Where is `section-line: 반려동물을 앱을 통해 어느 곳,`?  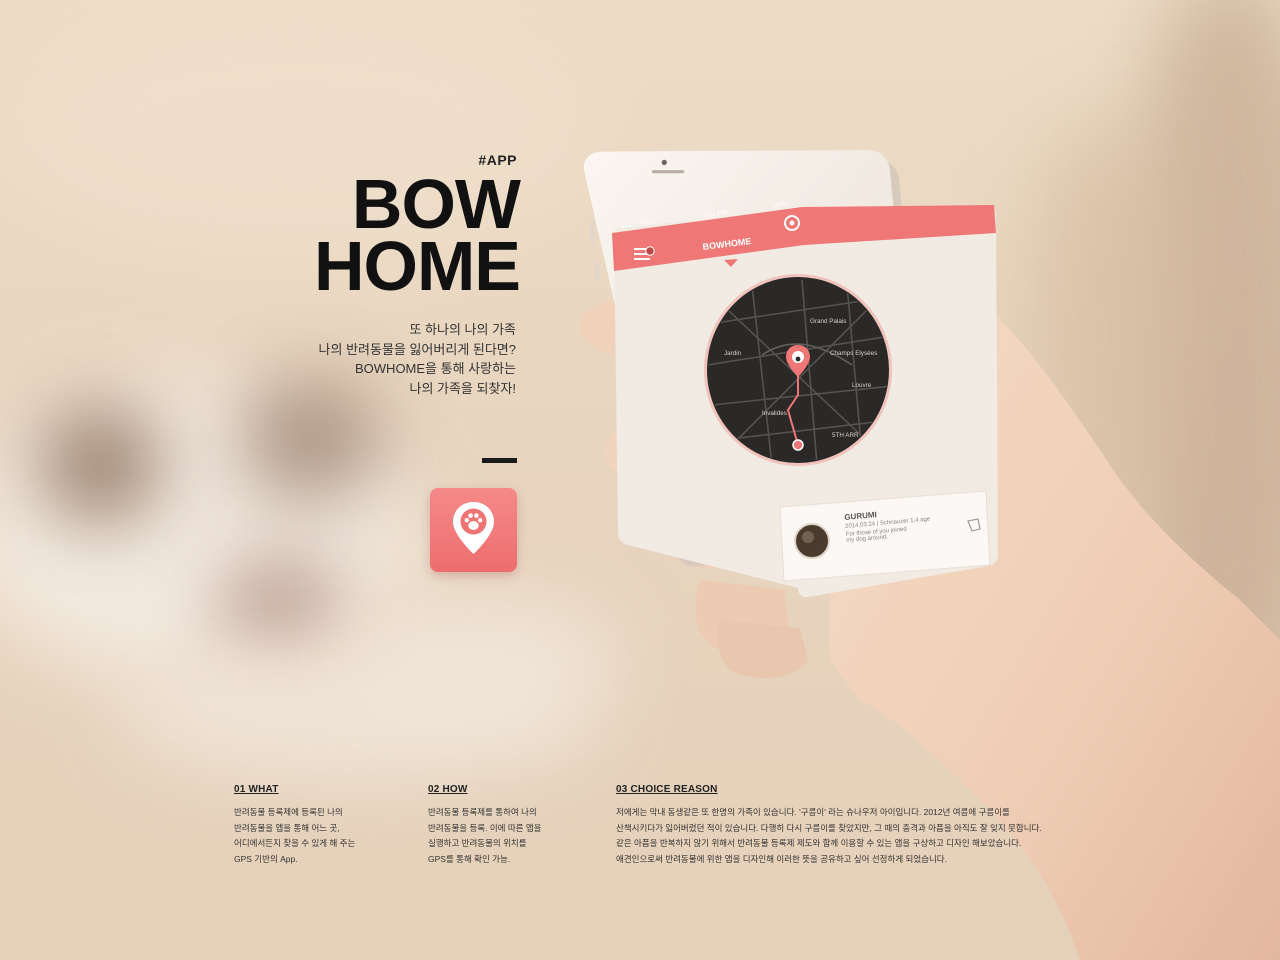 section-line: 반려동물을 앱을 통해 어느 곳, is located at coordinates (287, 827).